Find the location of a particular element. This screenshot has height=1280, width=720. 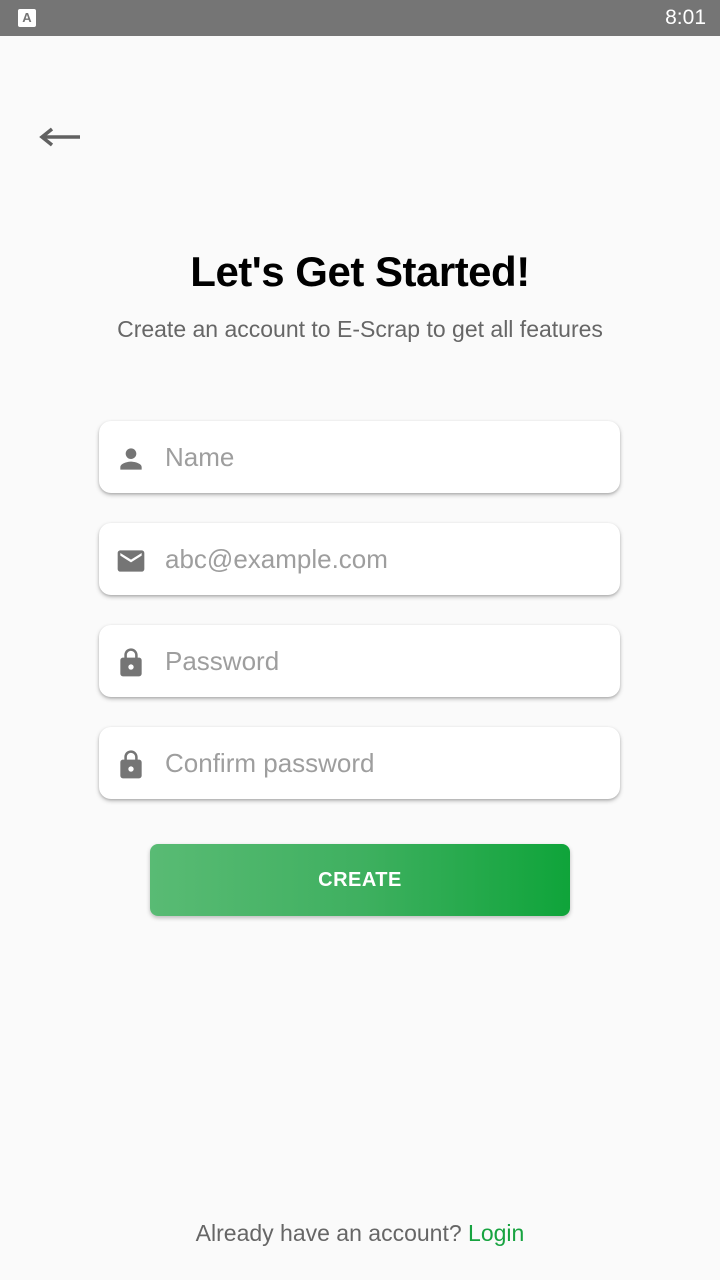

create-button: CREATE is located at coordinates (360, 880).